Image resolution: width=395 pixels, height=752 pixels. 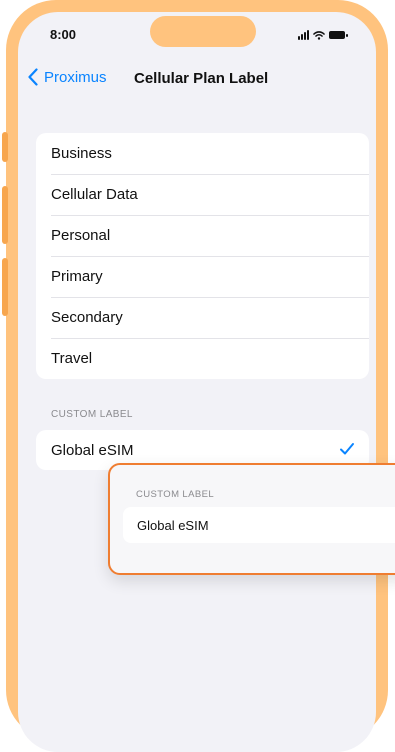 I want to click on callout-custom-label-field: Global eSIM, so click(x=259, y=525).